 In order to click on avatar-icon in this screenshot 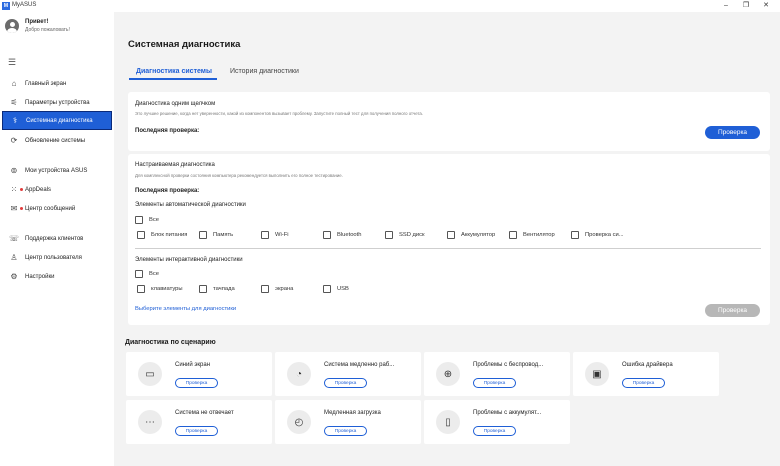, I will do `click(12, 26)`.